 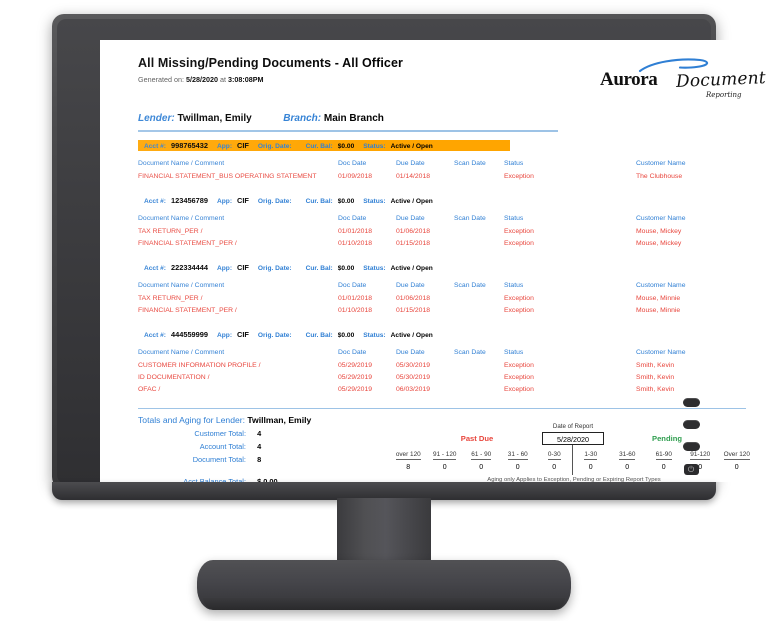 What do you see at coordinates (189, 145) in the screenshot?
I see `acct-number-value: 998765432` at bounding box center [189, 145].